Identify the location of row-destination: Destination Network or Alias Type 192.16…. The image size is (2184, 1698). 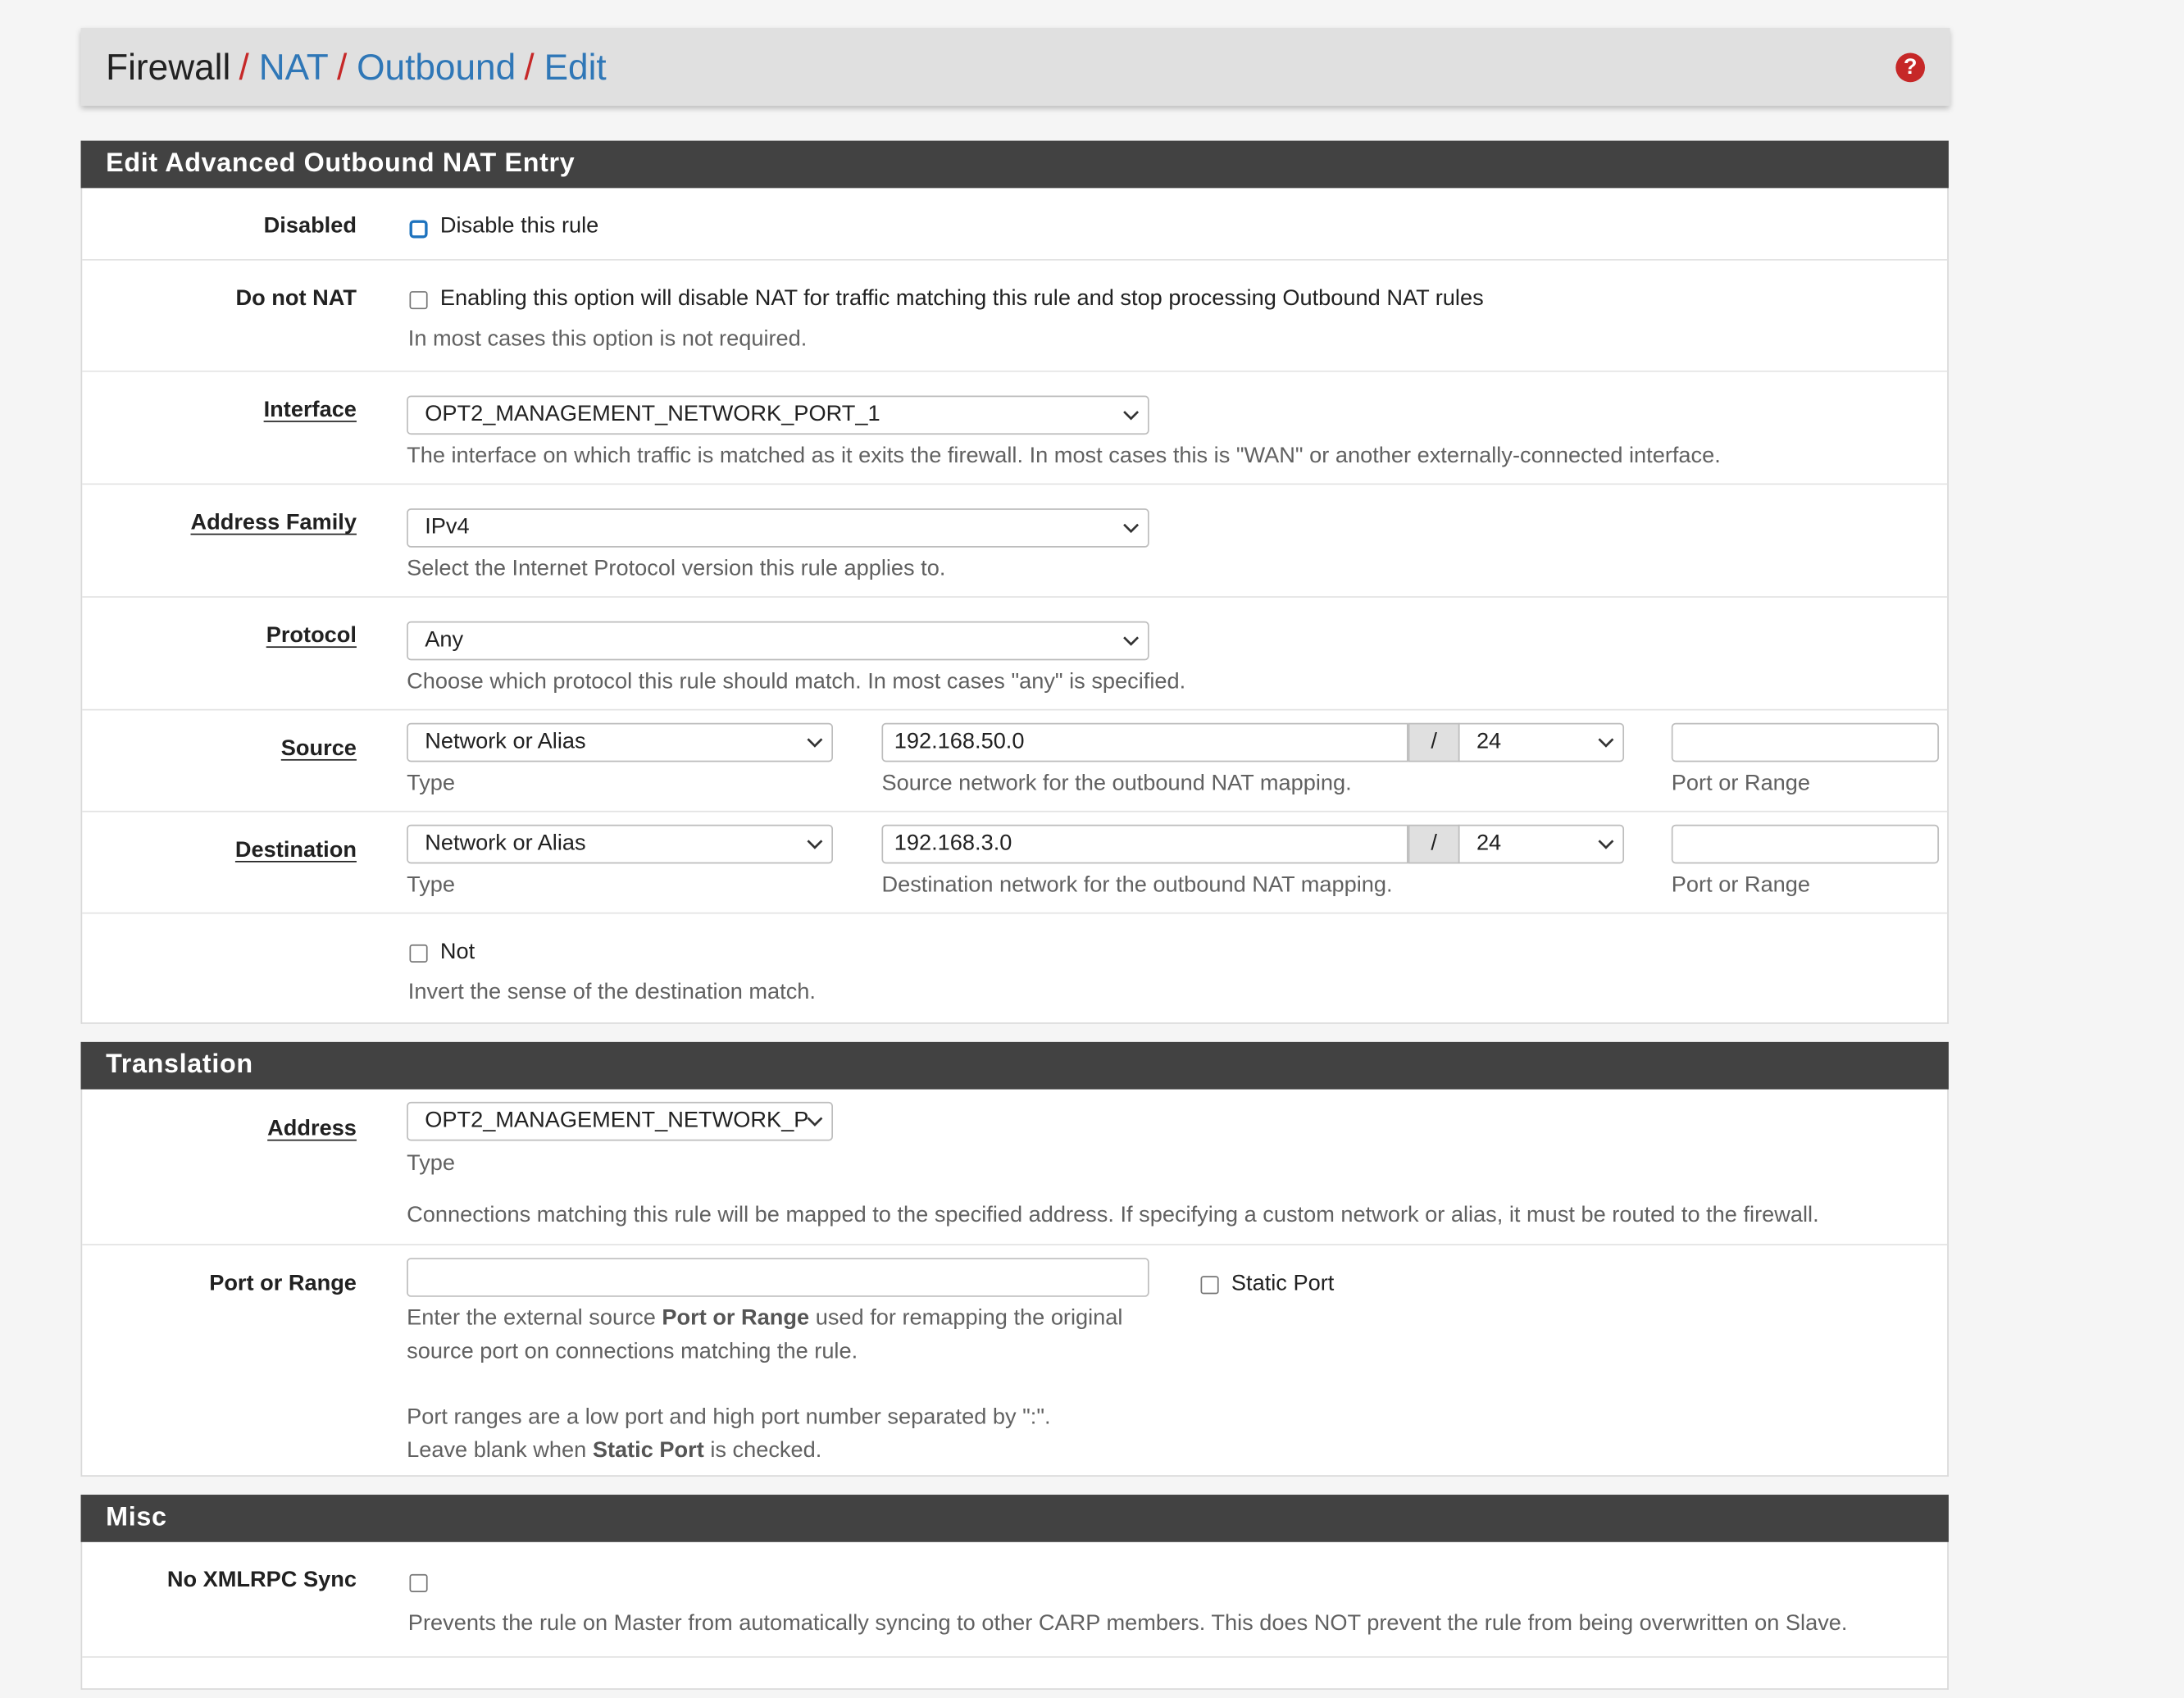
(1015, 861).